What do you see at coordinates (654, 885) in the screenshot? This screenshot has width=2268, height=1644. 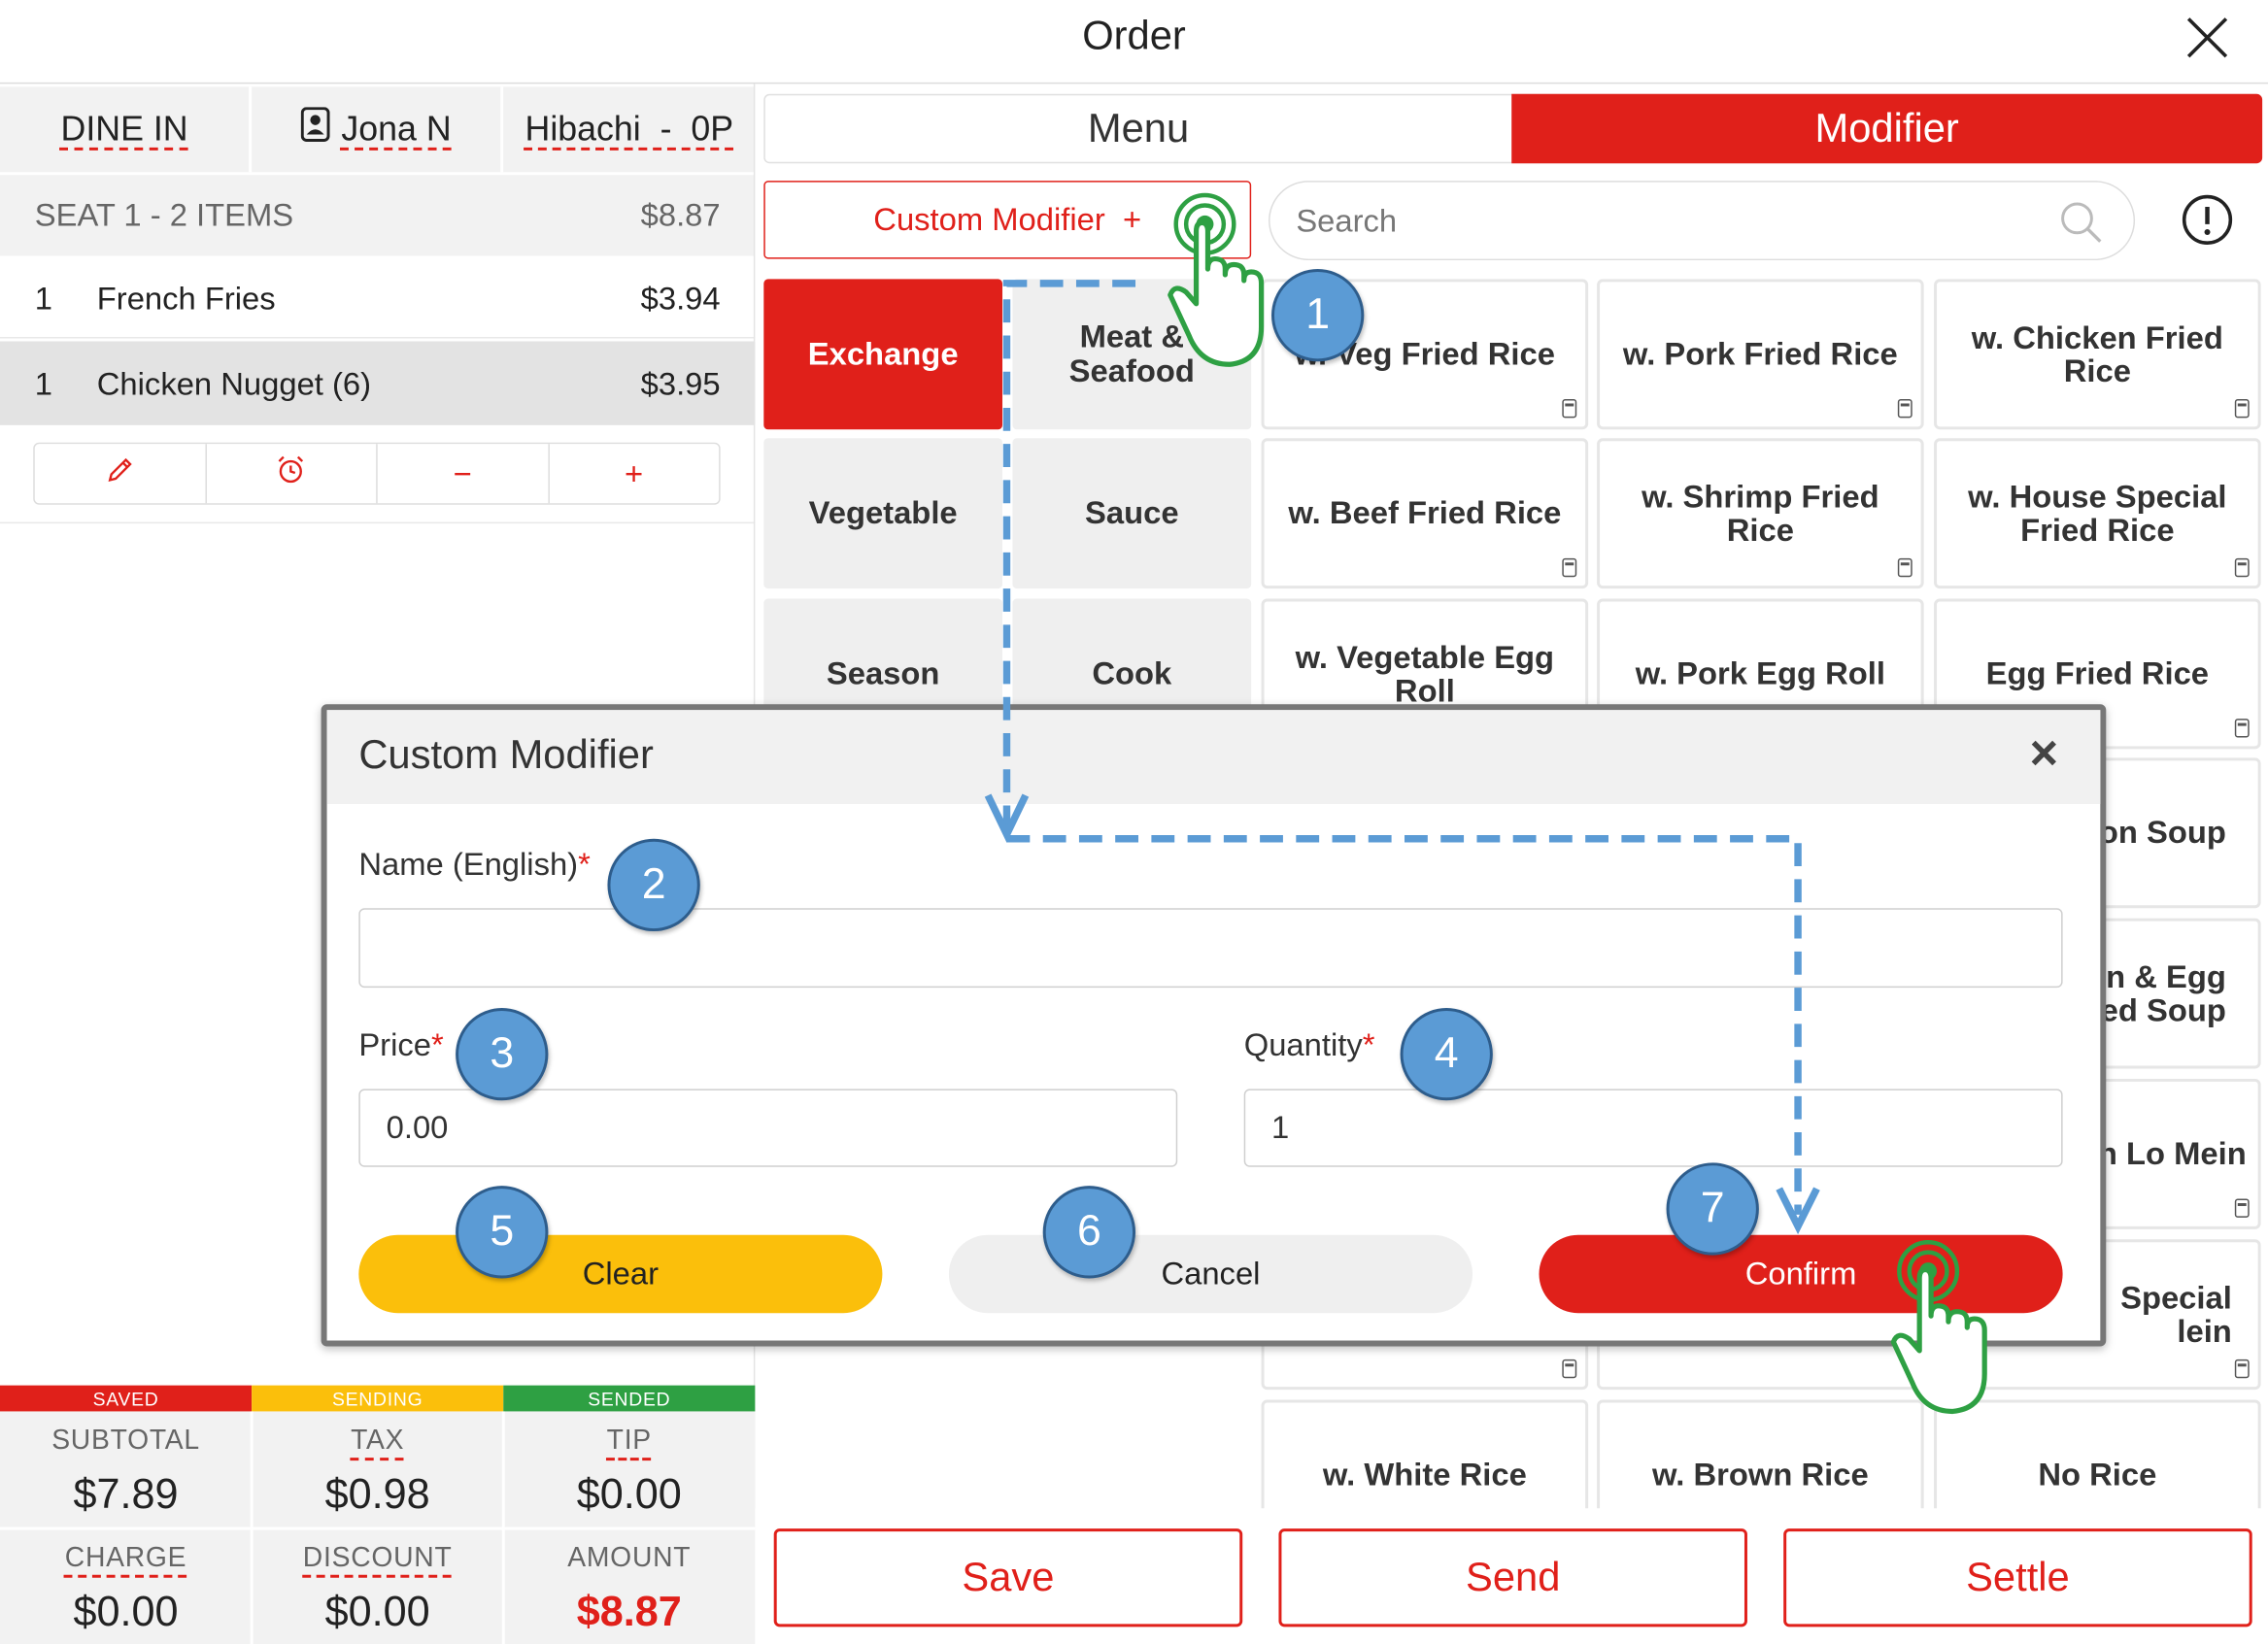 I see `step-badge: 2` at bounding box center [654, 885].